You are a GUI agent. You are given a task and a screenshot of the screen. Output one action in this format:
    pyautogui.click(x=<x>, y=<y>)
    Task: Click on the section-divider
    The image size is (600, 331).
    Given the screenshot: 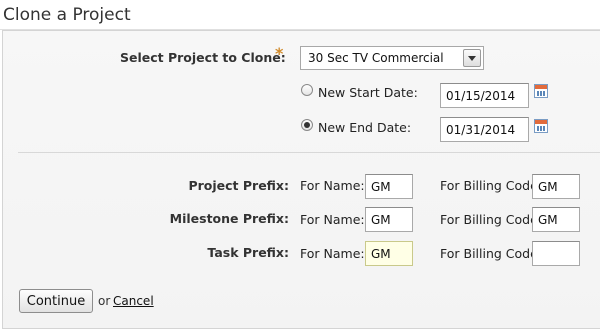 What is the action you would take?
    pyautogui.click(x=309, y=152)
    